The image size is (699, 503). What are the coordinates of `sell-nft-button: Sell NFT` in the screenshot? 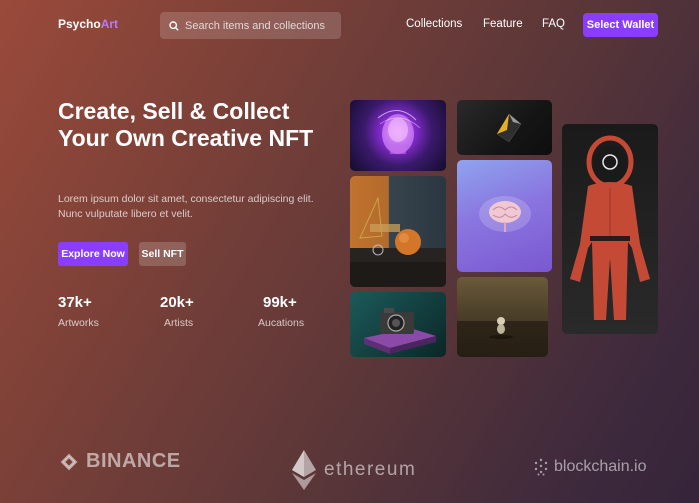 It's located at (162, 254).